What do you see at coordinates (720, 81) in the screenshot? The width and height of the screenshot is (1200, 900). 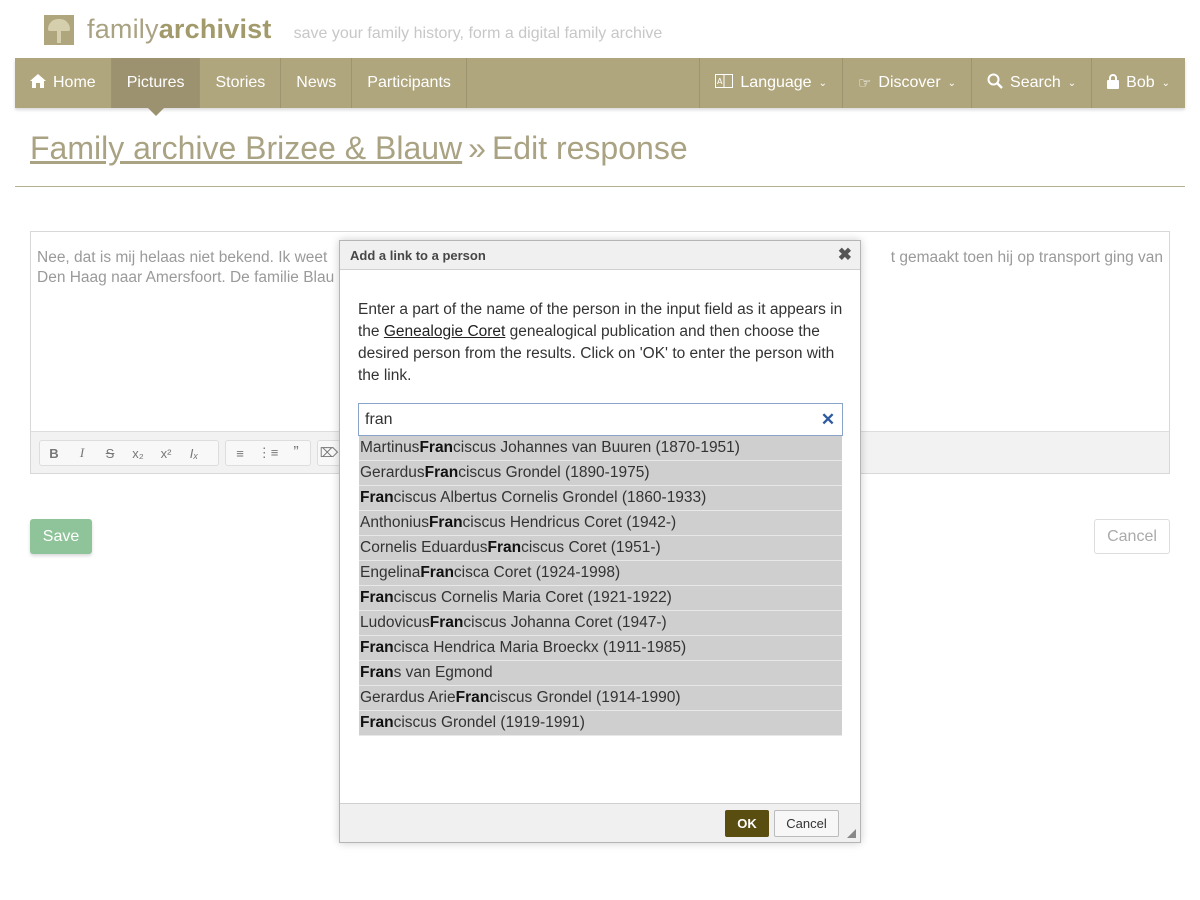 I see `svg-text: A` at bounding box center [720, 81].